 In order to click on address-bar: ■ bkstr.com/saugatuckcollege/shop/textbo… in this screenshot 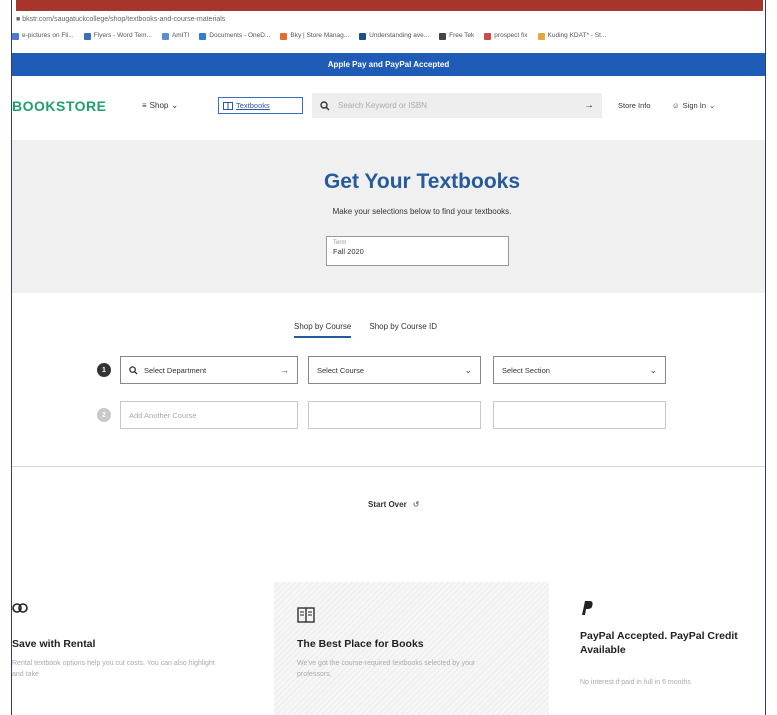, I will do `click(388, 20)`.